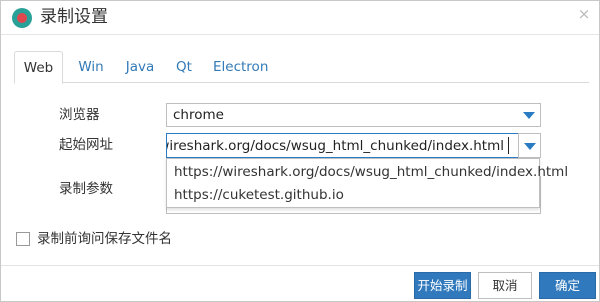 The height and width of the screenshot is (302, 600). Describe the element at coordinates (300, 265) in the screenshot. I see `footer-divider` at that location.